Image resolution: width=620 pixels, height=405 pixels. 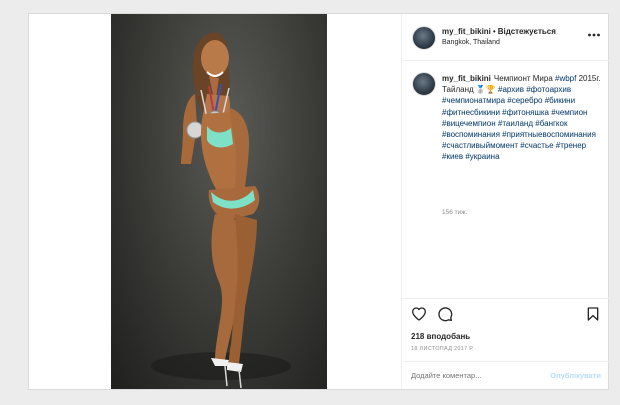 I want to click on hashtag-link: #киев, so click(x=452, y=156).